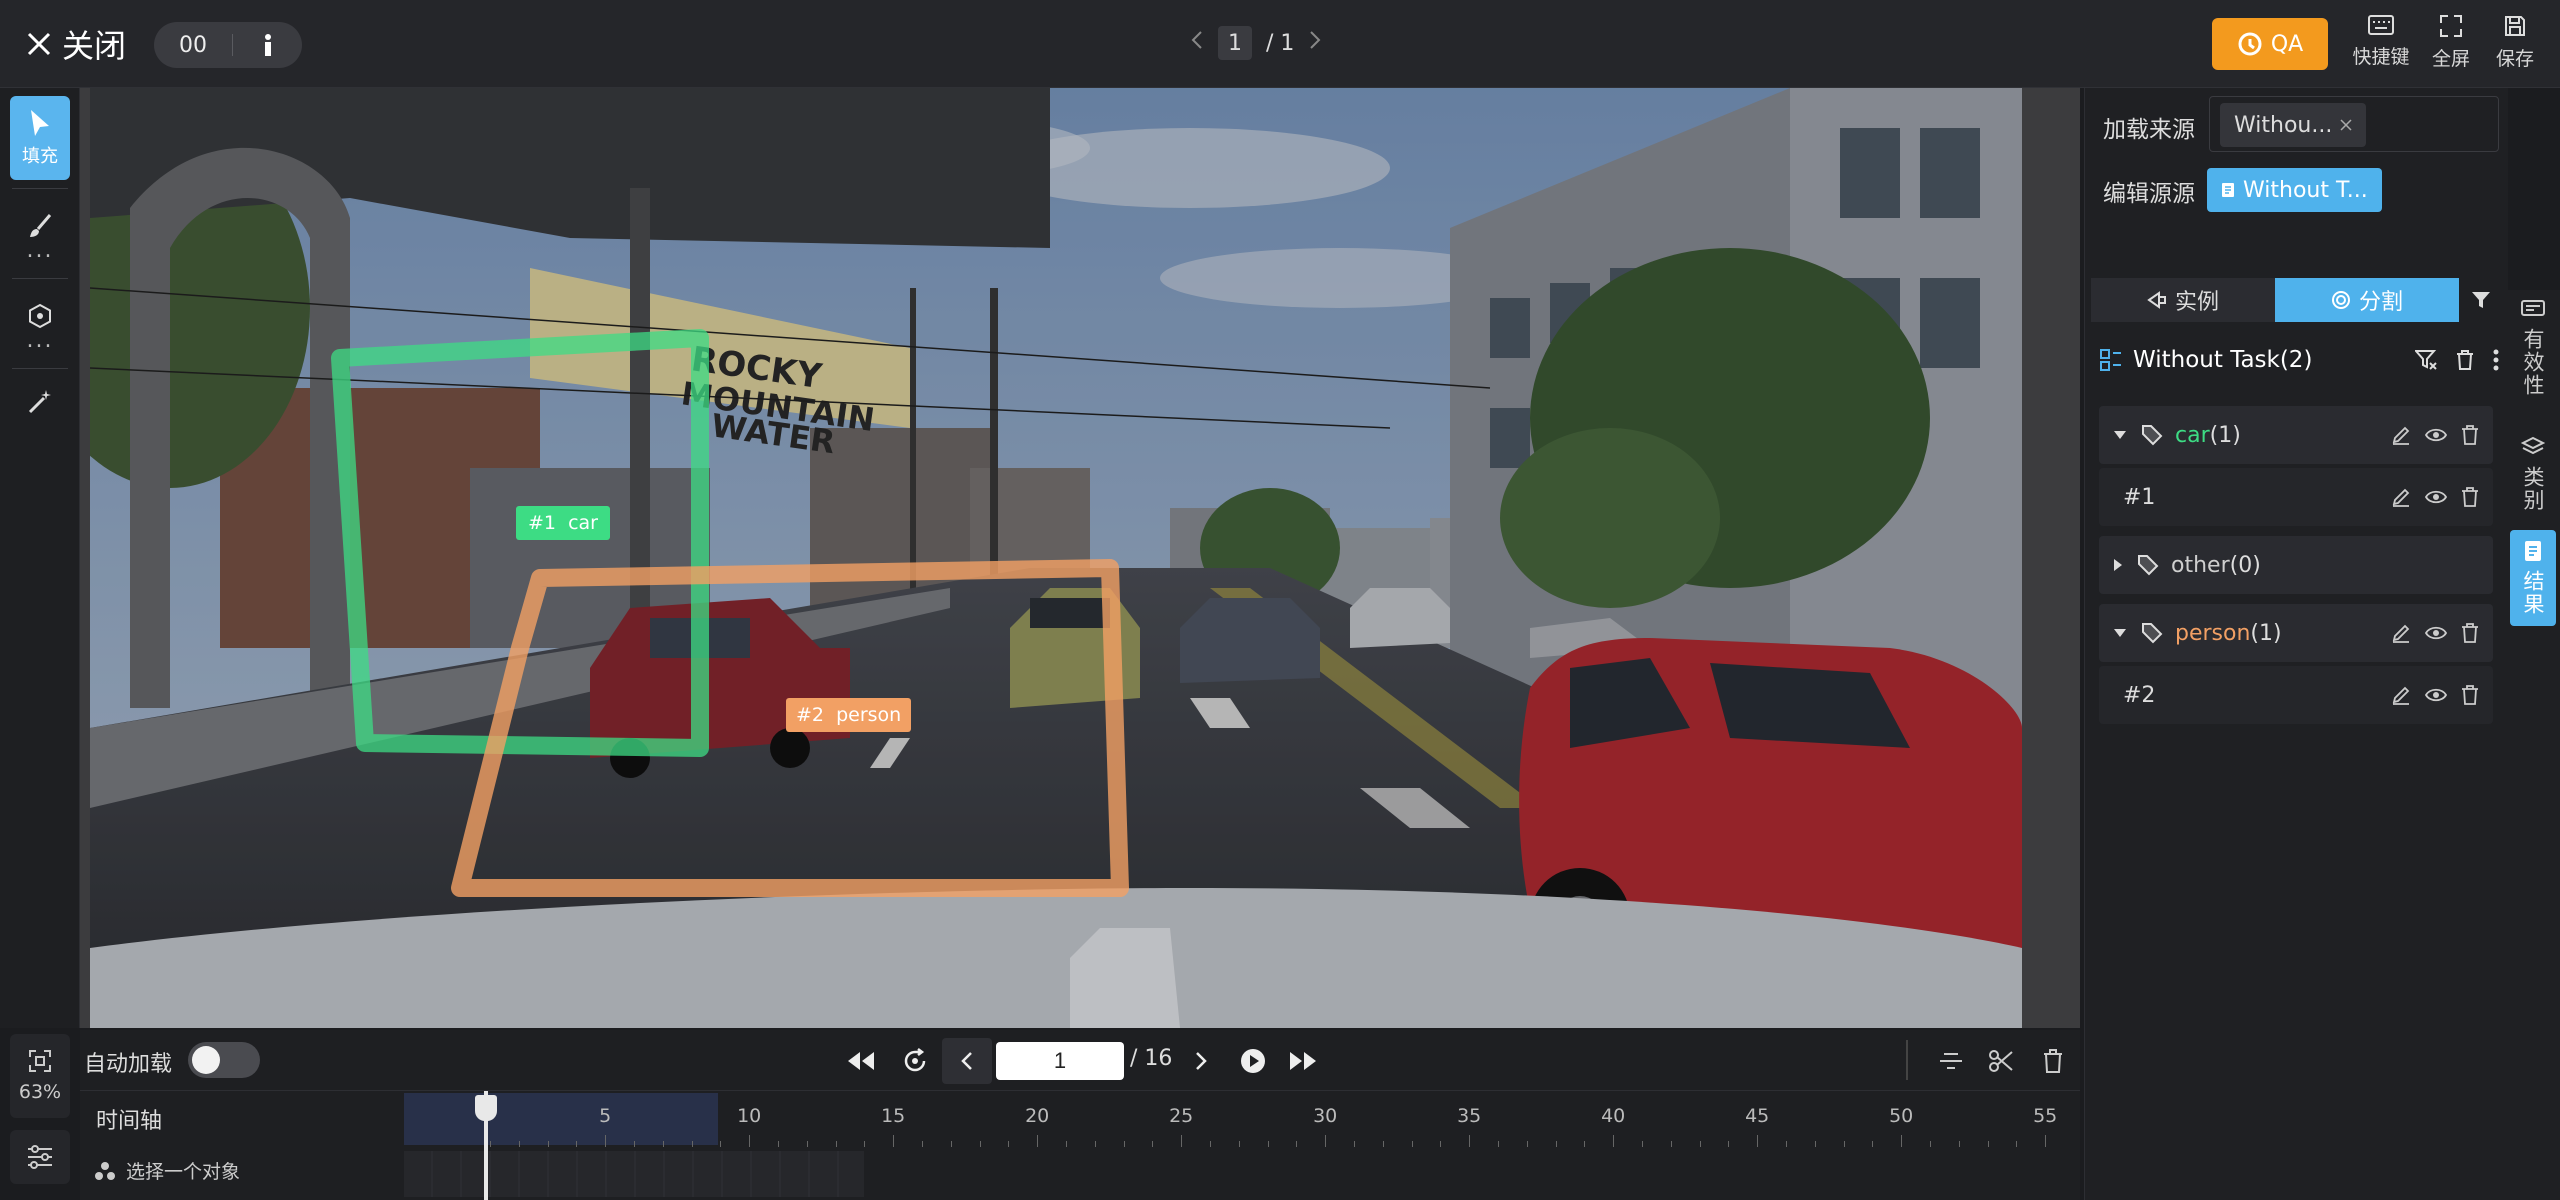 This screenshot has width=2560, height=1200. What do you see at coordinates (2533, 551) in the screenshot?
I see `result-icon` at bounding box center [2533, 551].